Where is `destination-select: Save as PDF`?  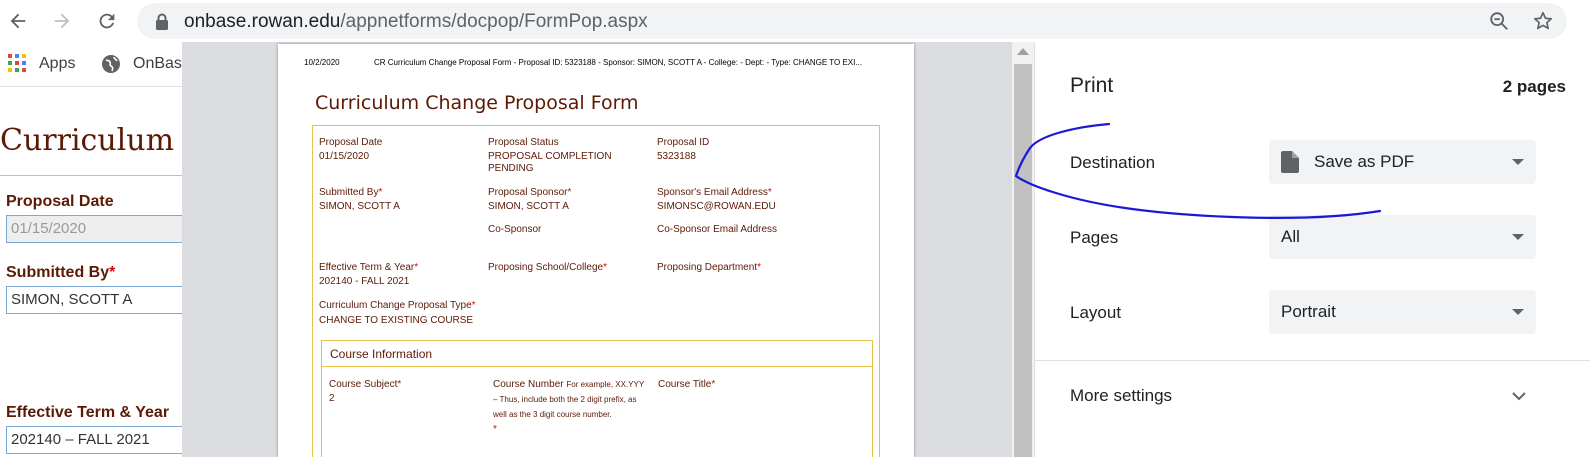
destination-select: Save as PDF is located at coordinates (1402, 162).